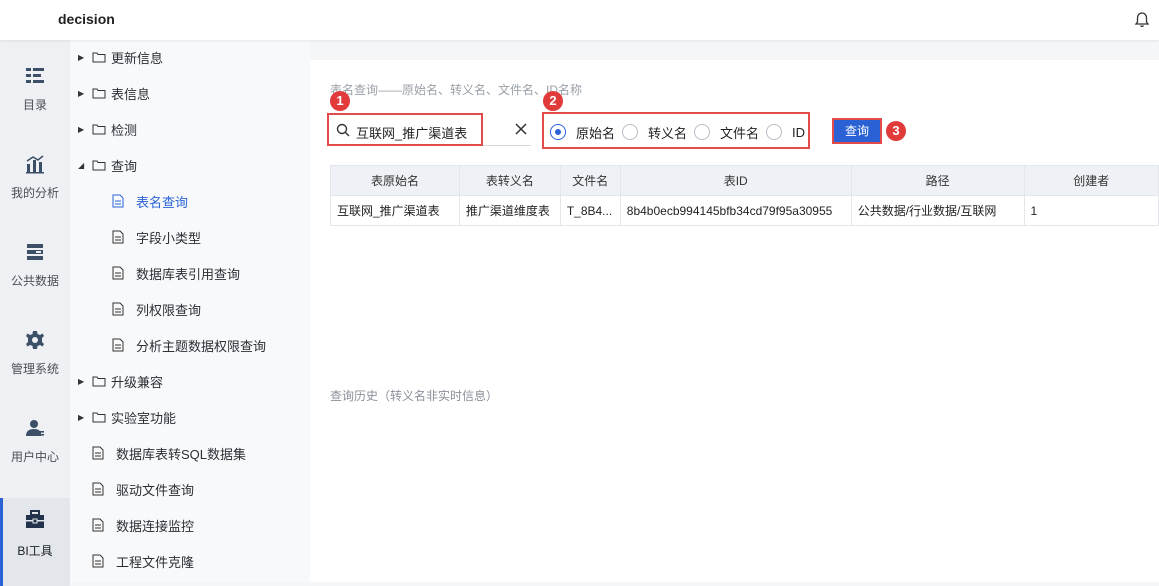  I want to click on nav-item-management: 管理系统, so click(35, 348).